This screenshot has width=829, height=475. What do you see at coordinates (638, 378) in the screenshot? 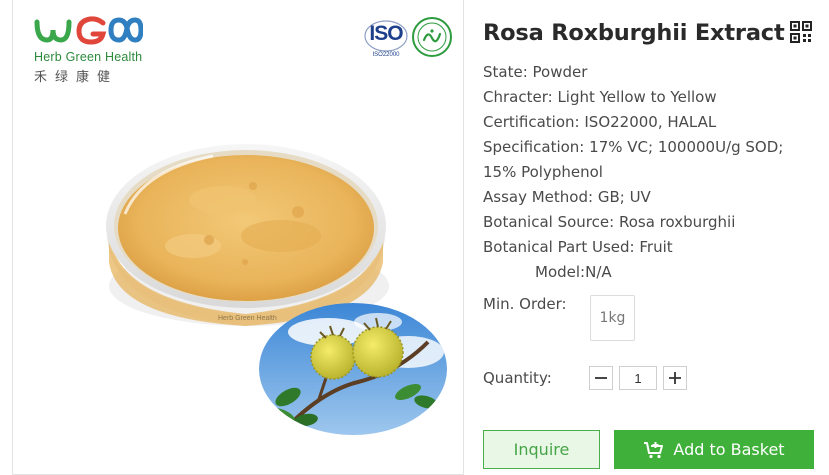
I see `quantity-input` at bounding box center [638, 378].